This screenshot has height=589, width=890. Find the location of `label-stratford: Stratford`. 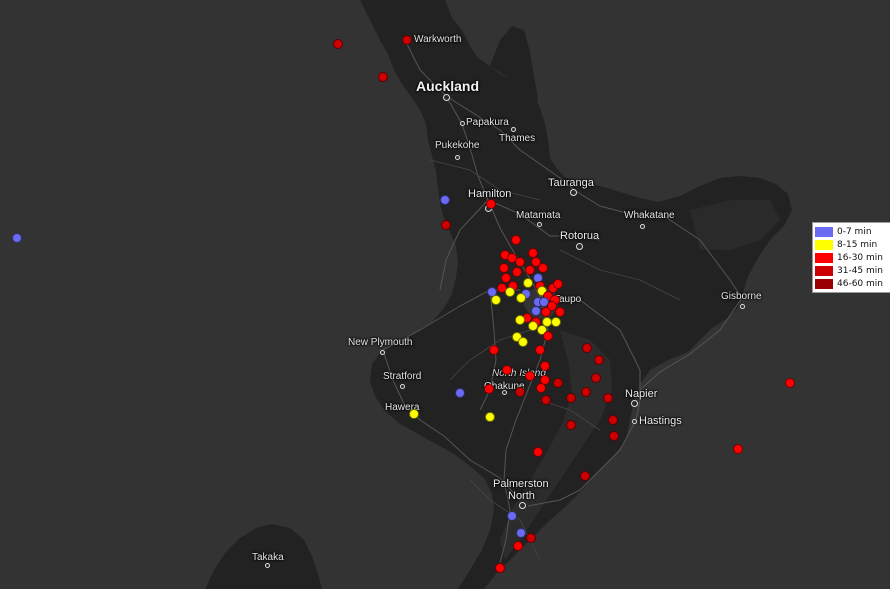

label-stratford: Stratford is located at coordinates (402, 376).